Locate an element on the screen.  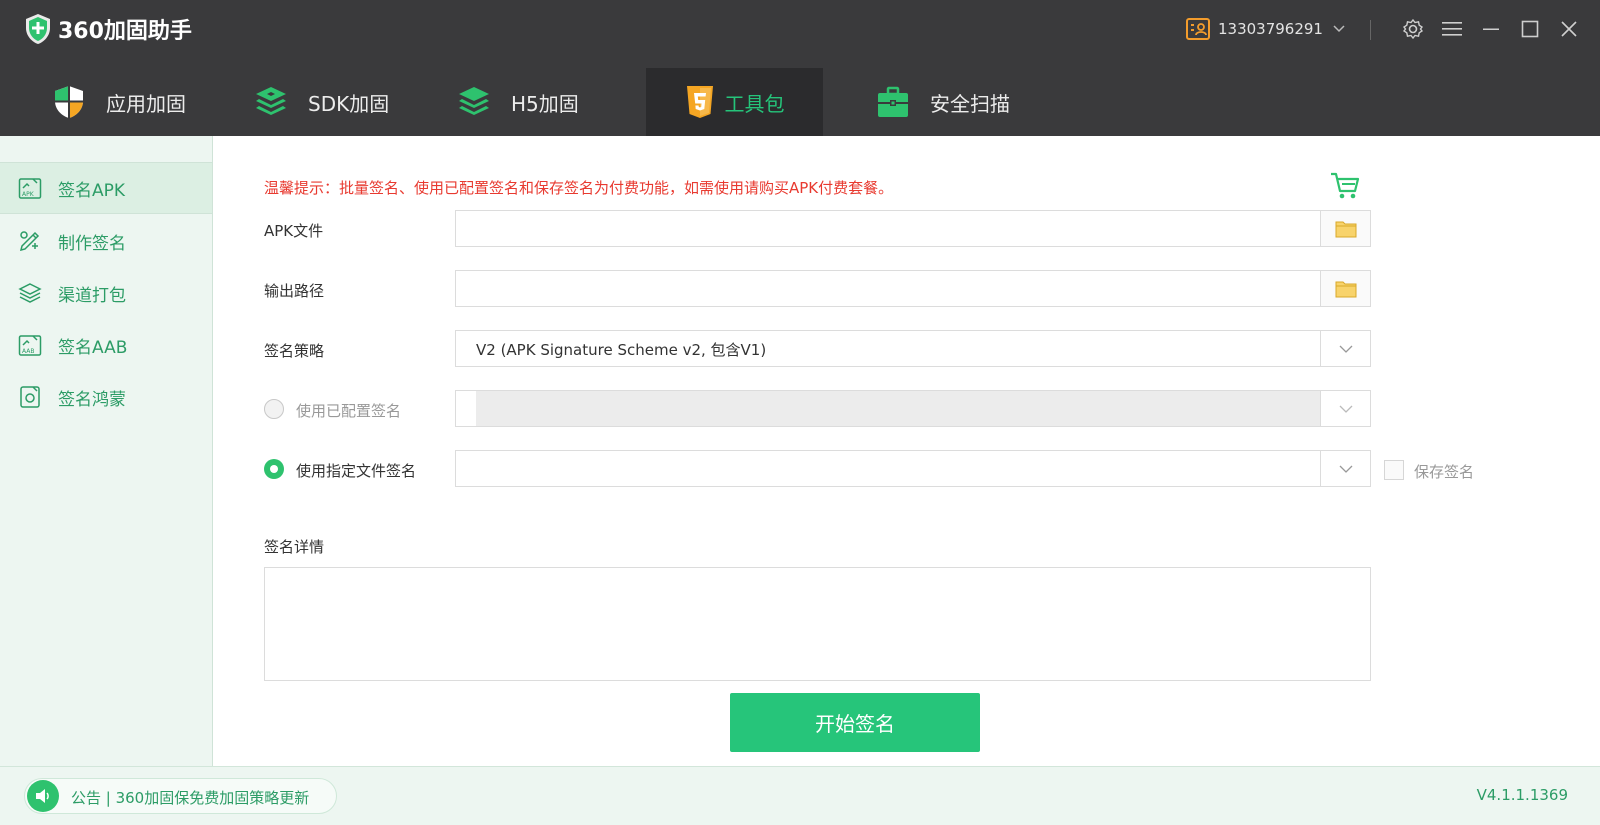
browse-output-button is located at coordinates (1345, 288).